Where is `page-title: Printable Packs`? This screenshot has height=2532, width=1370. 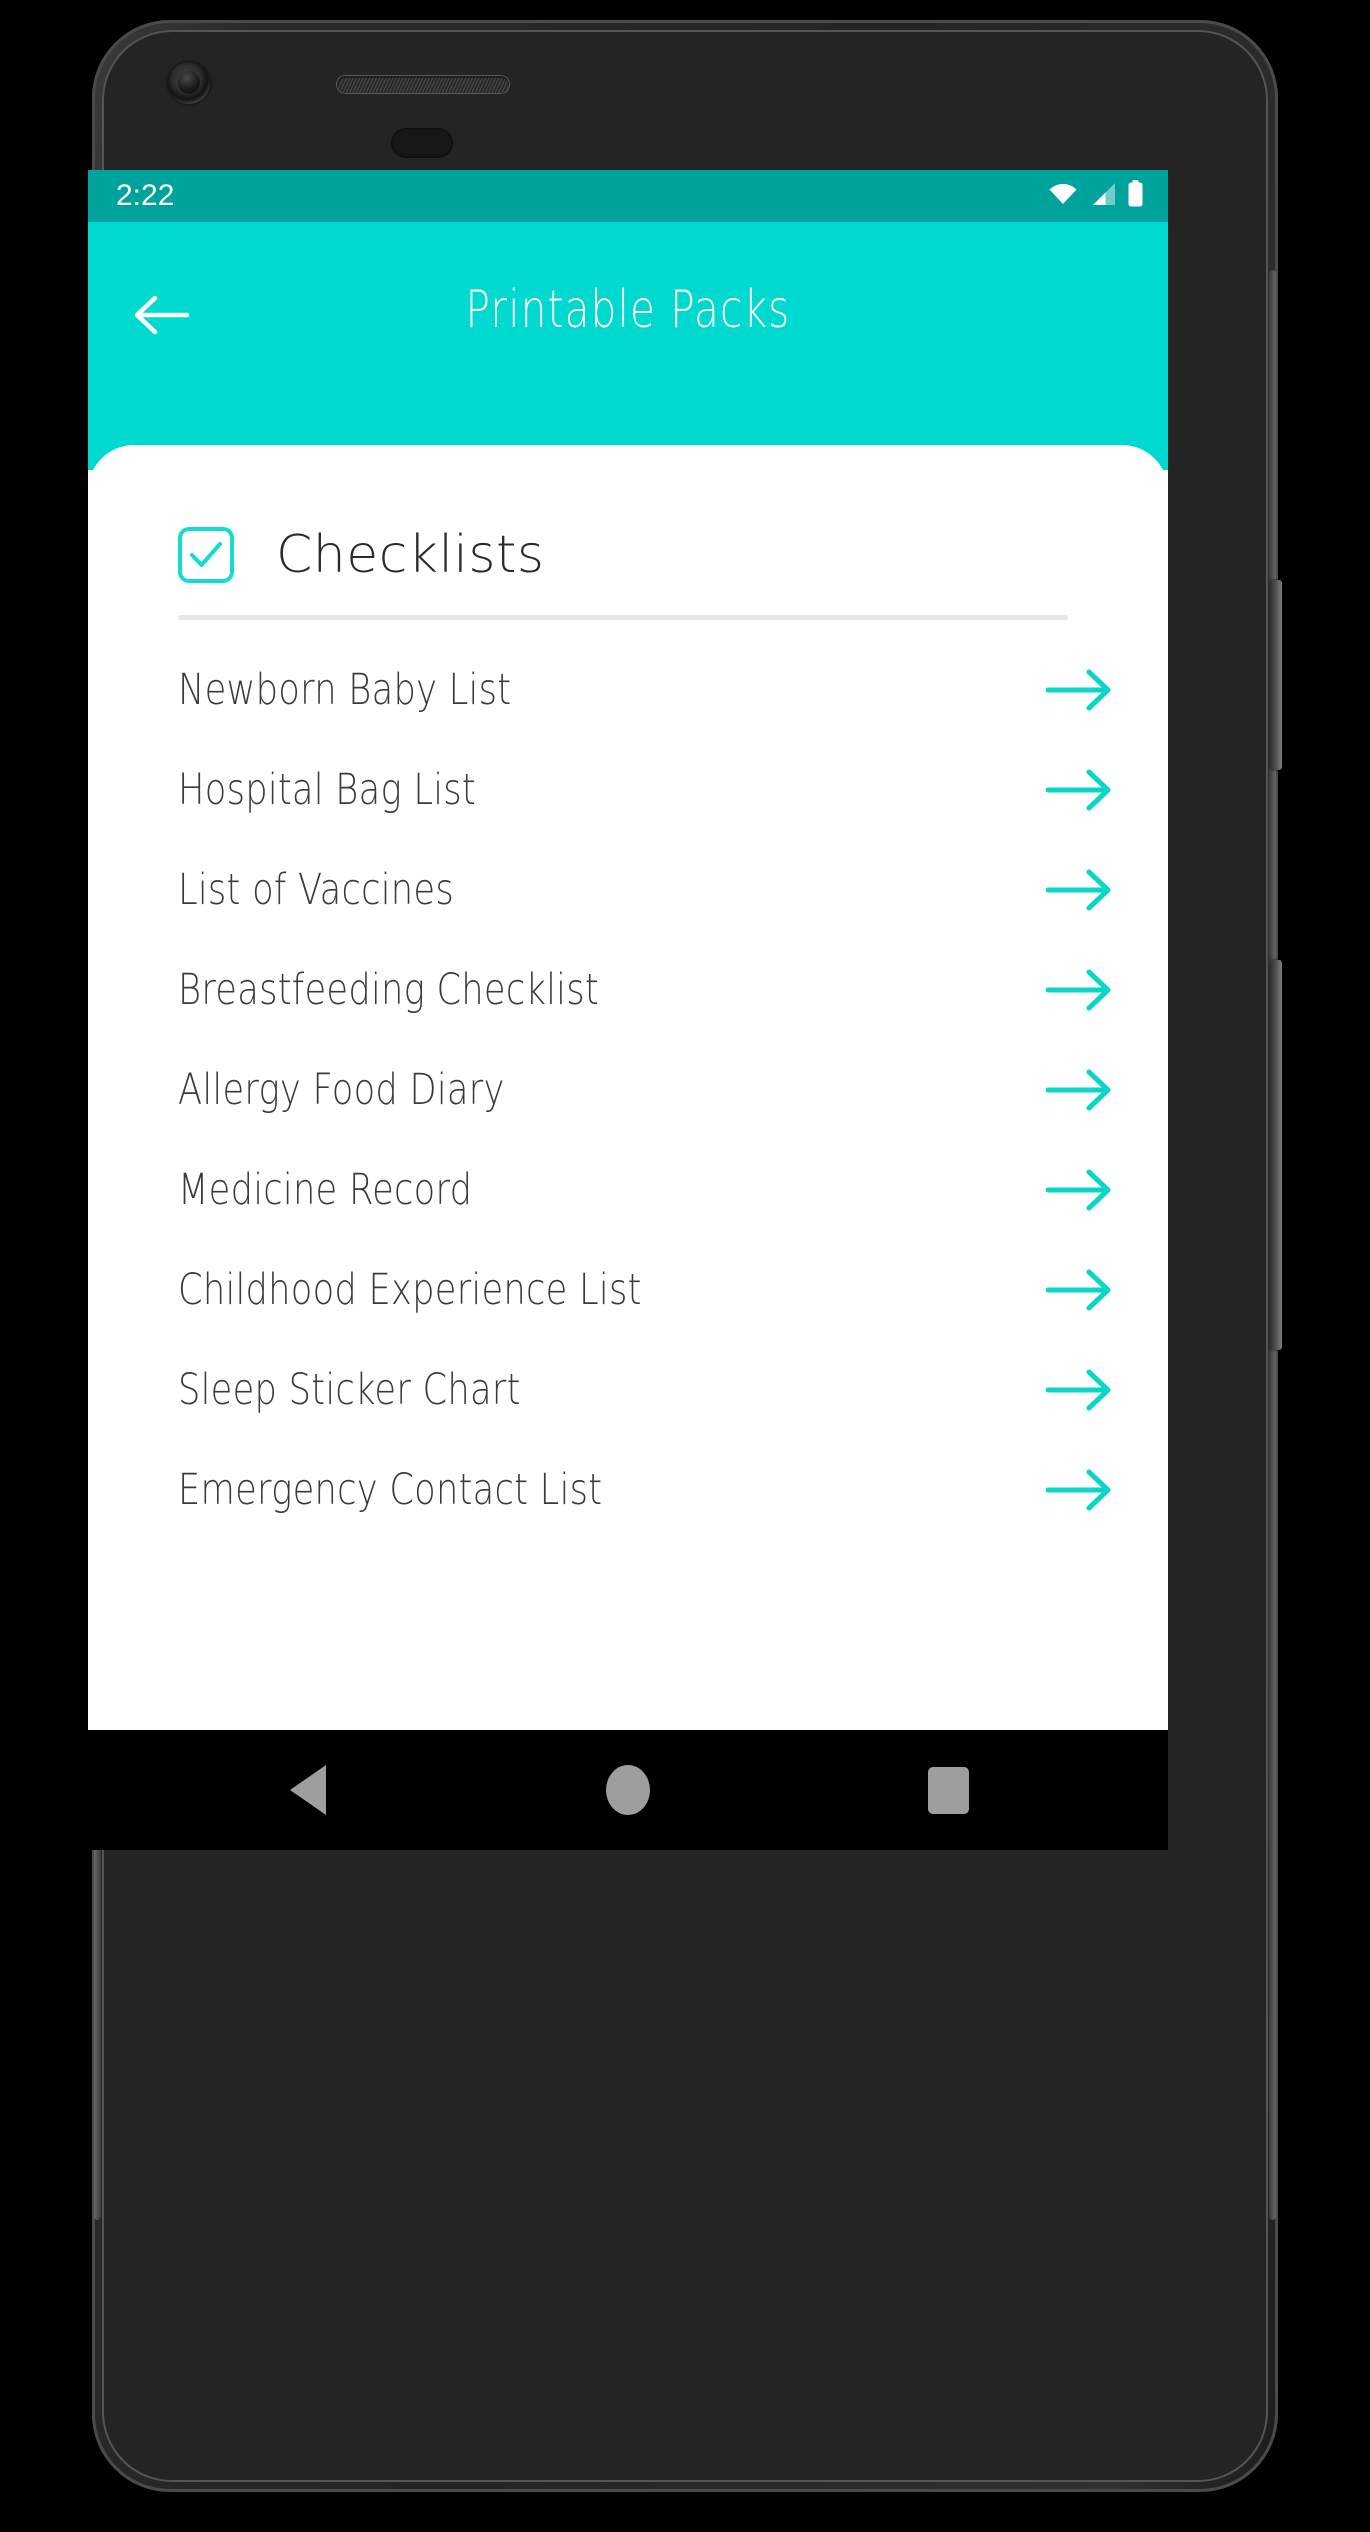 page-title: Printable Packs is located at coordinates (628, 310).